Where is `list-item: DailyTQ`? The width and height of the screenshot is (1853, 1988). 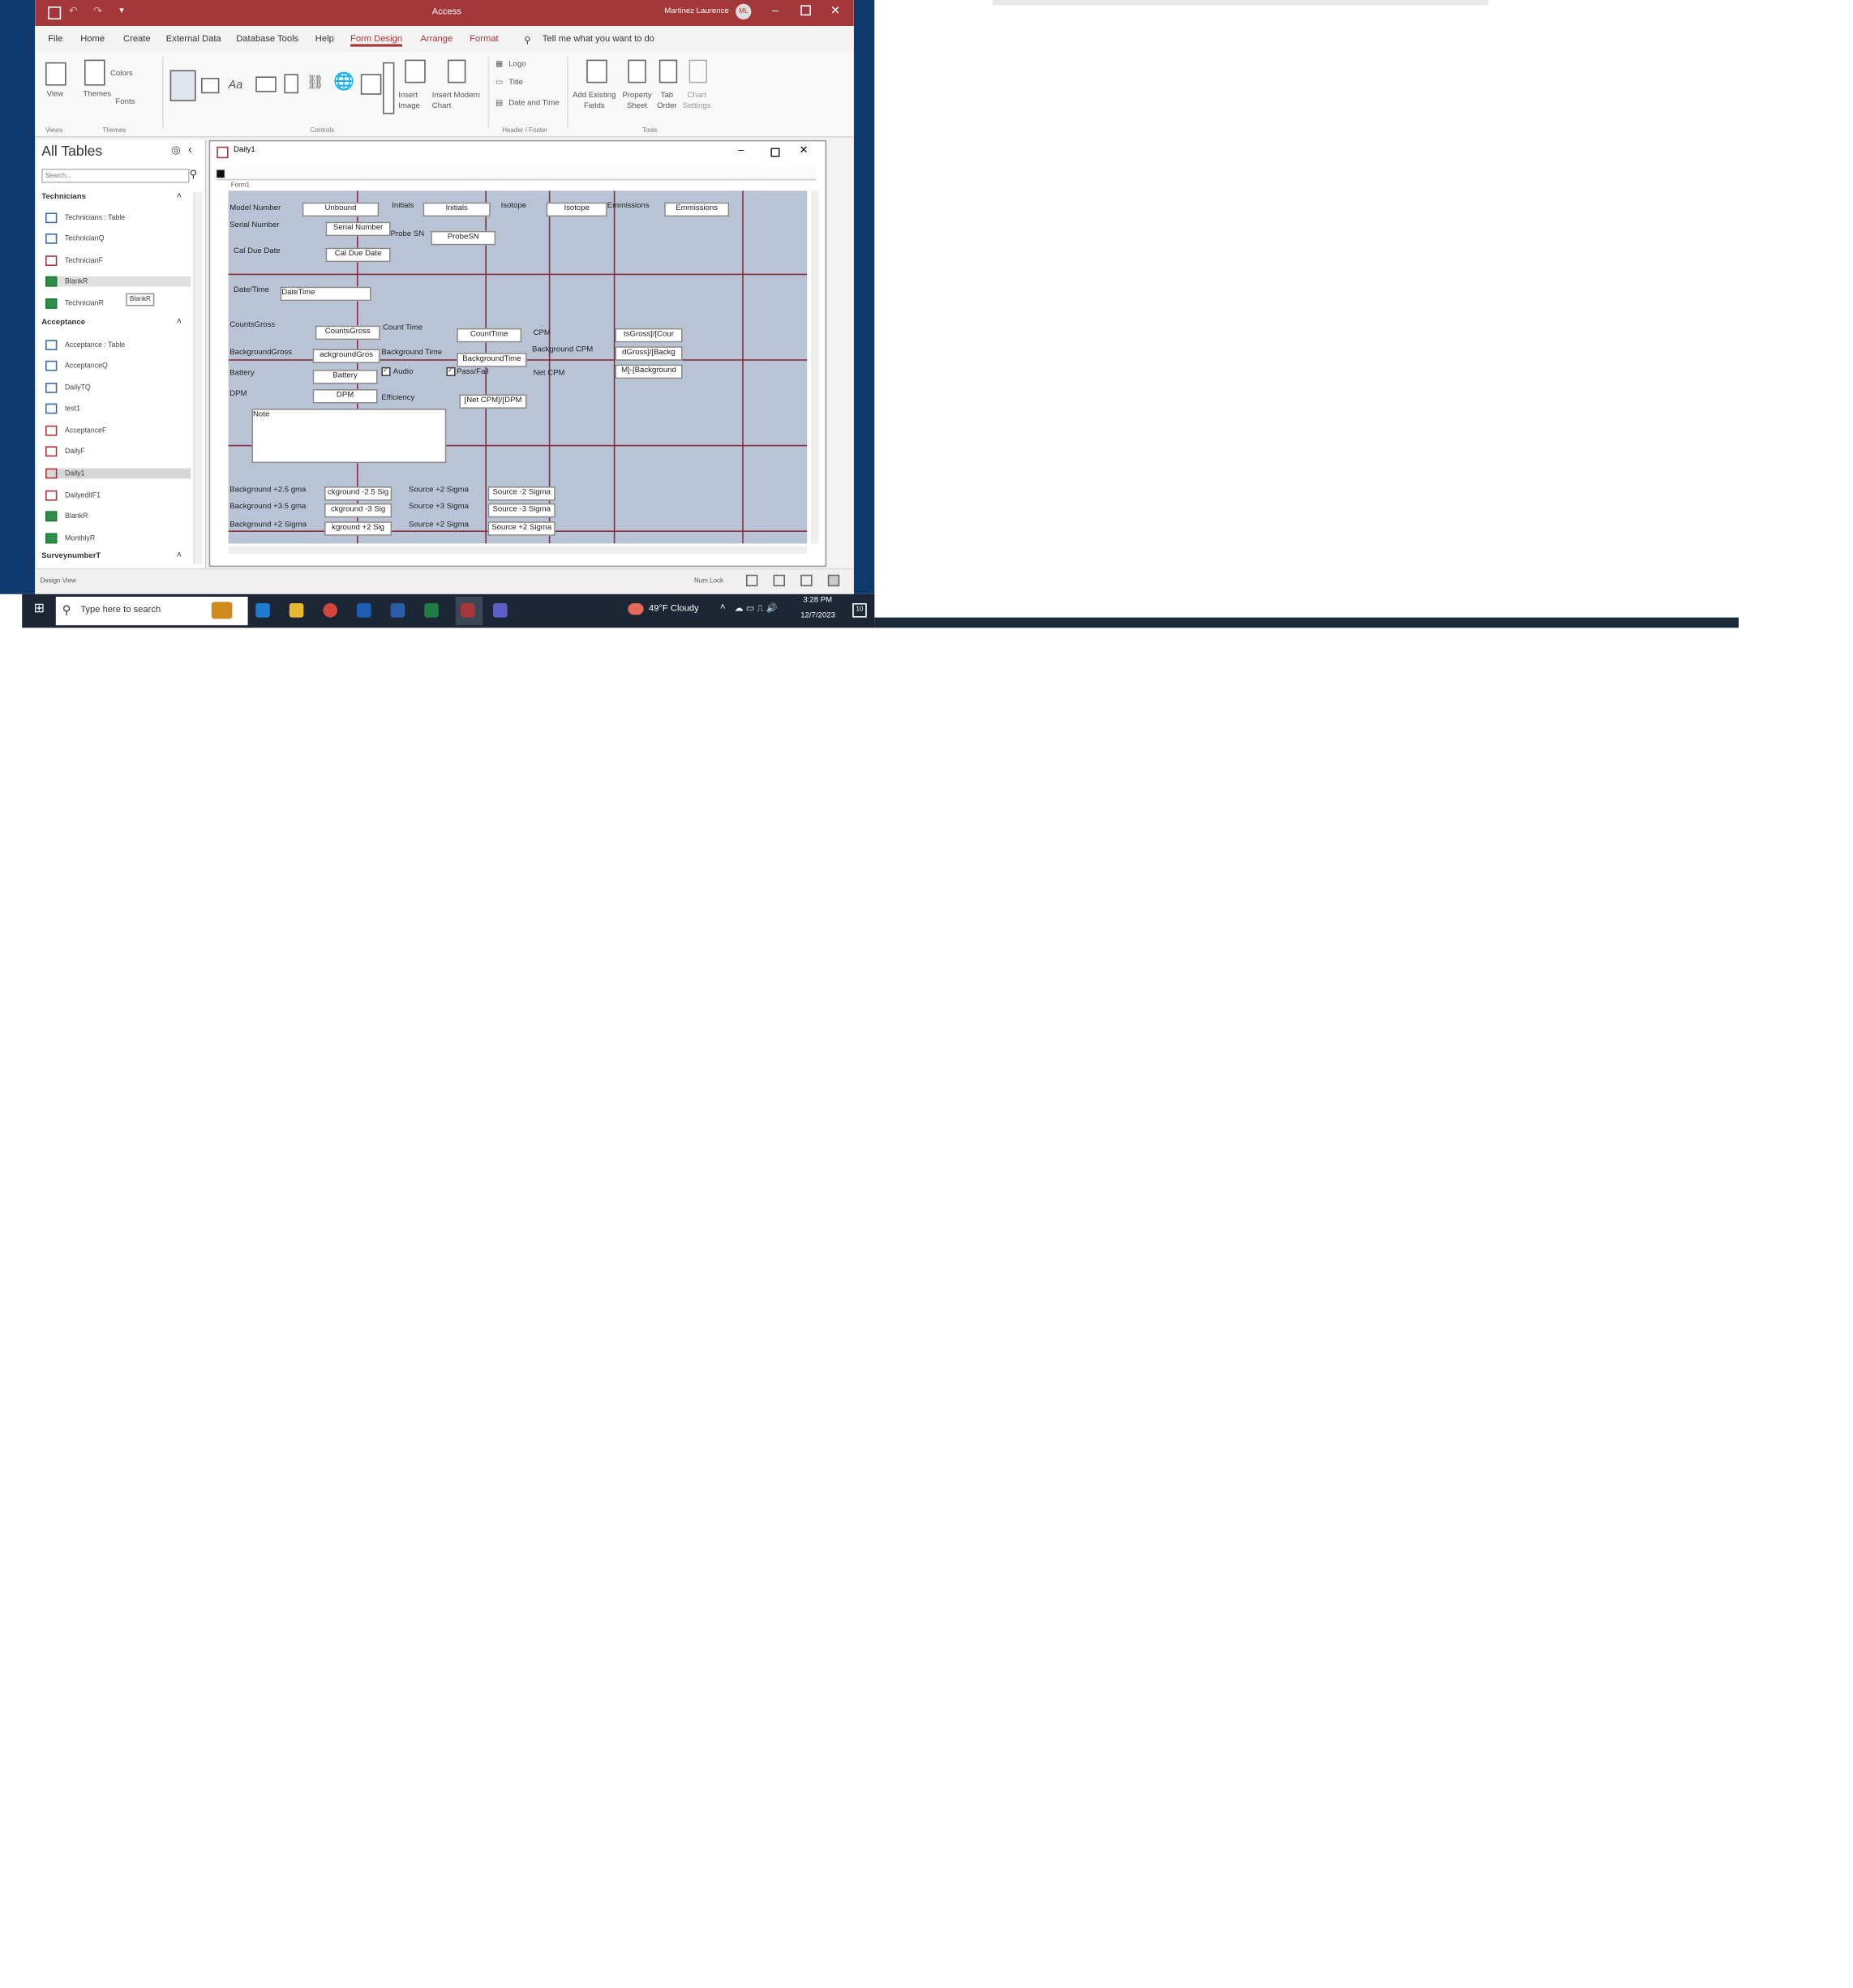
list-item: DailyTQ is located at coordinates (68, 388).